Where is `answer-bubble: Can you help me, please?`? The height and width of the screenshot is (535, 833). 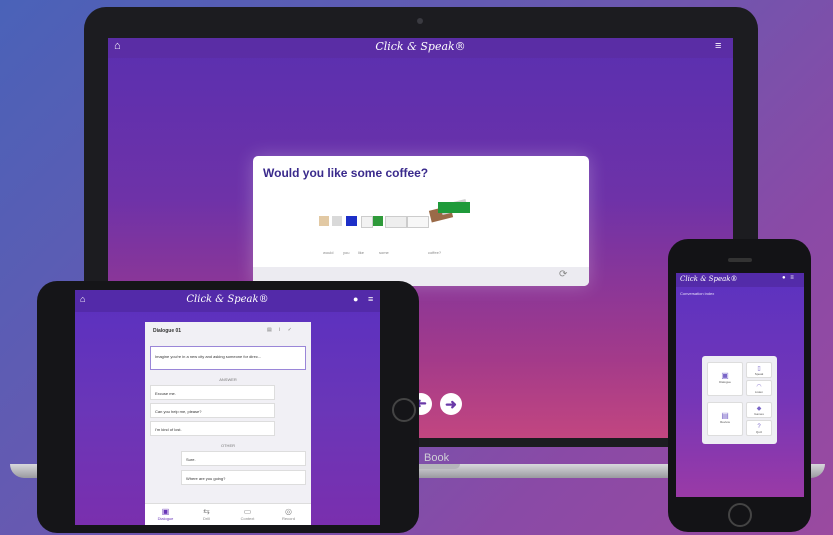 answer-bubble: Can you help me, please? is located at coordinates (212, 410).